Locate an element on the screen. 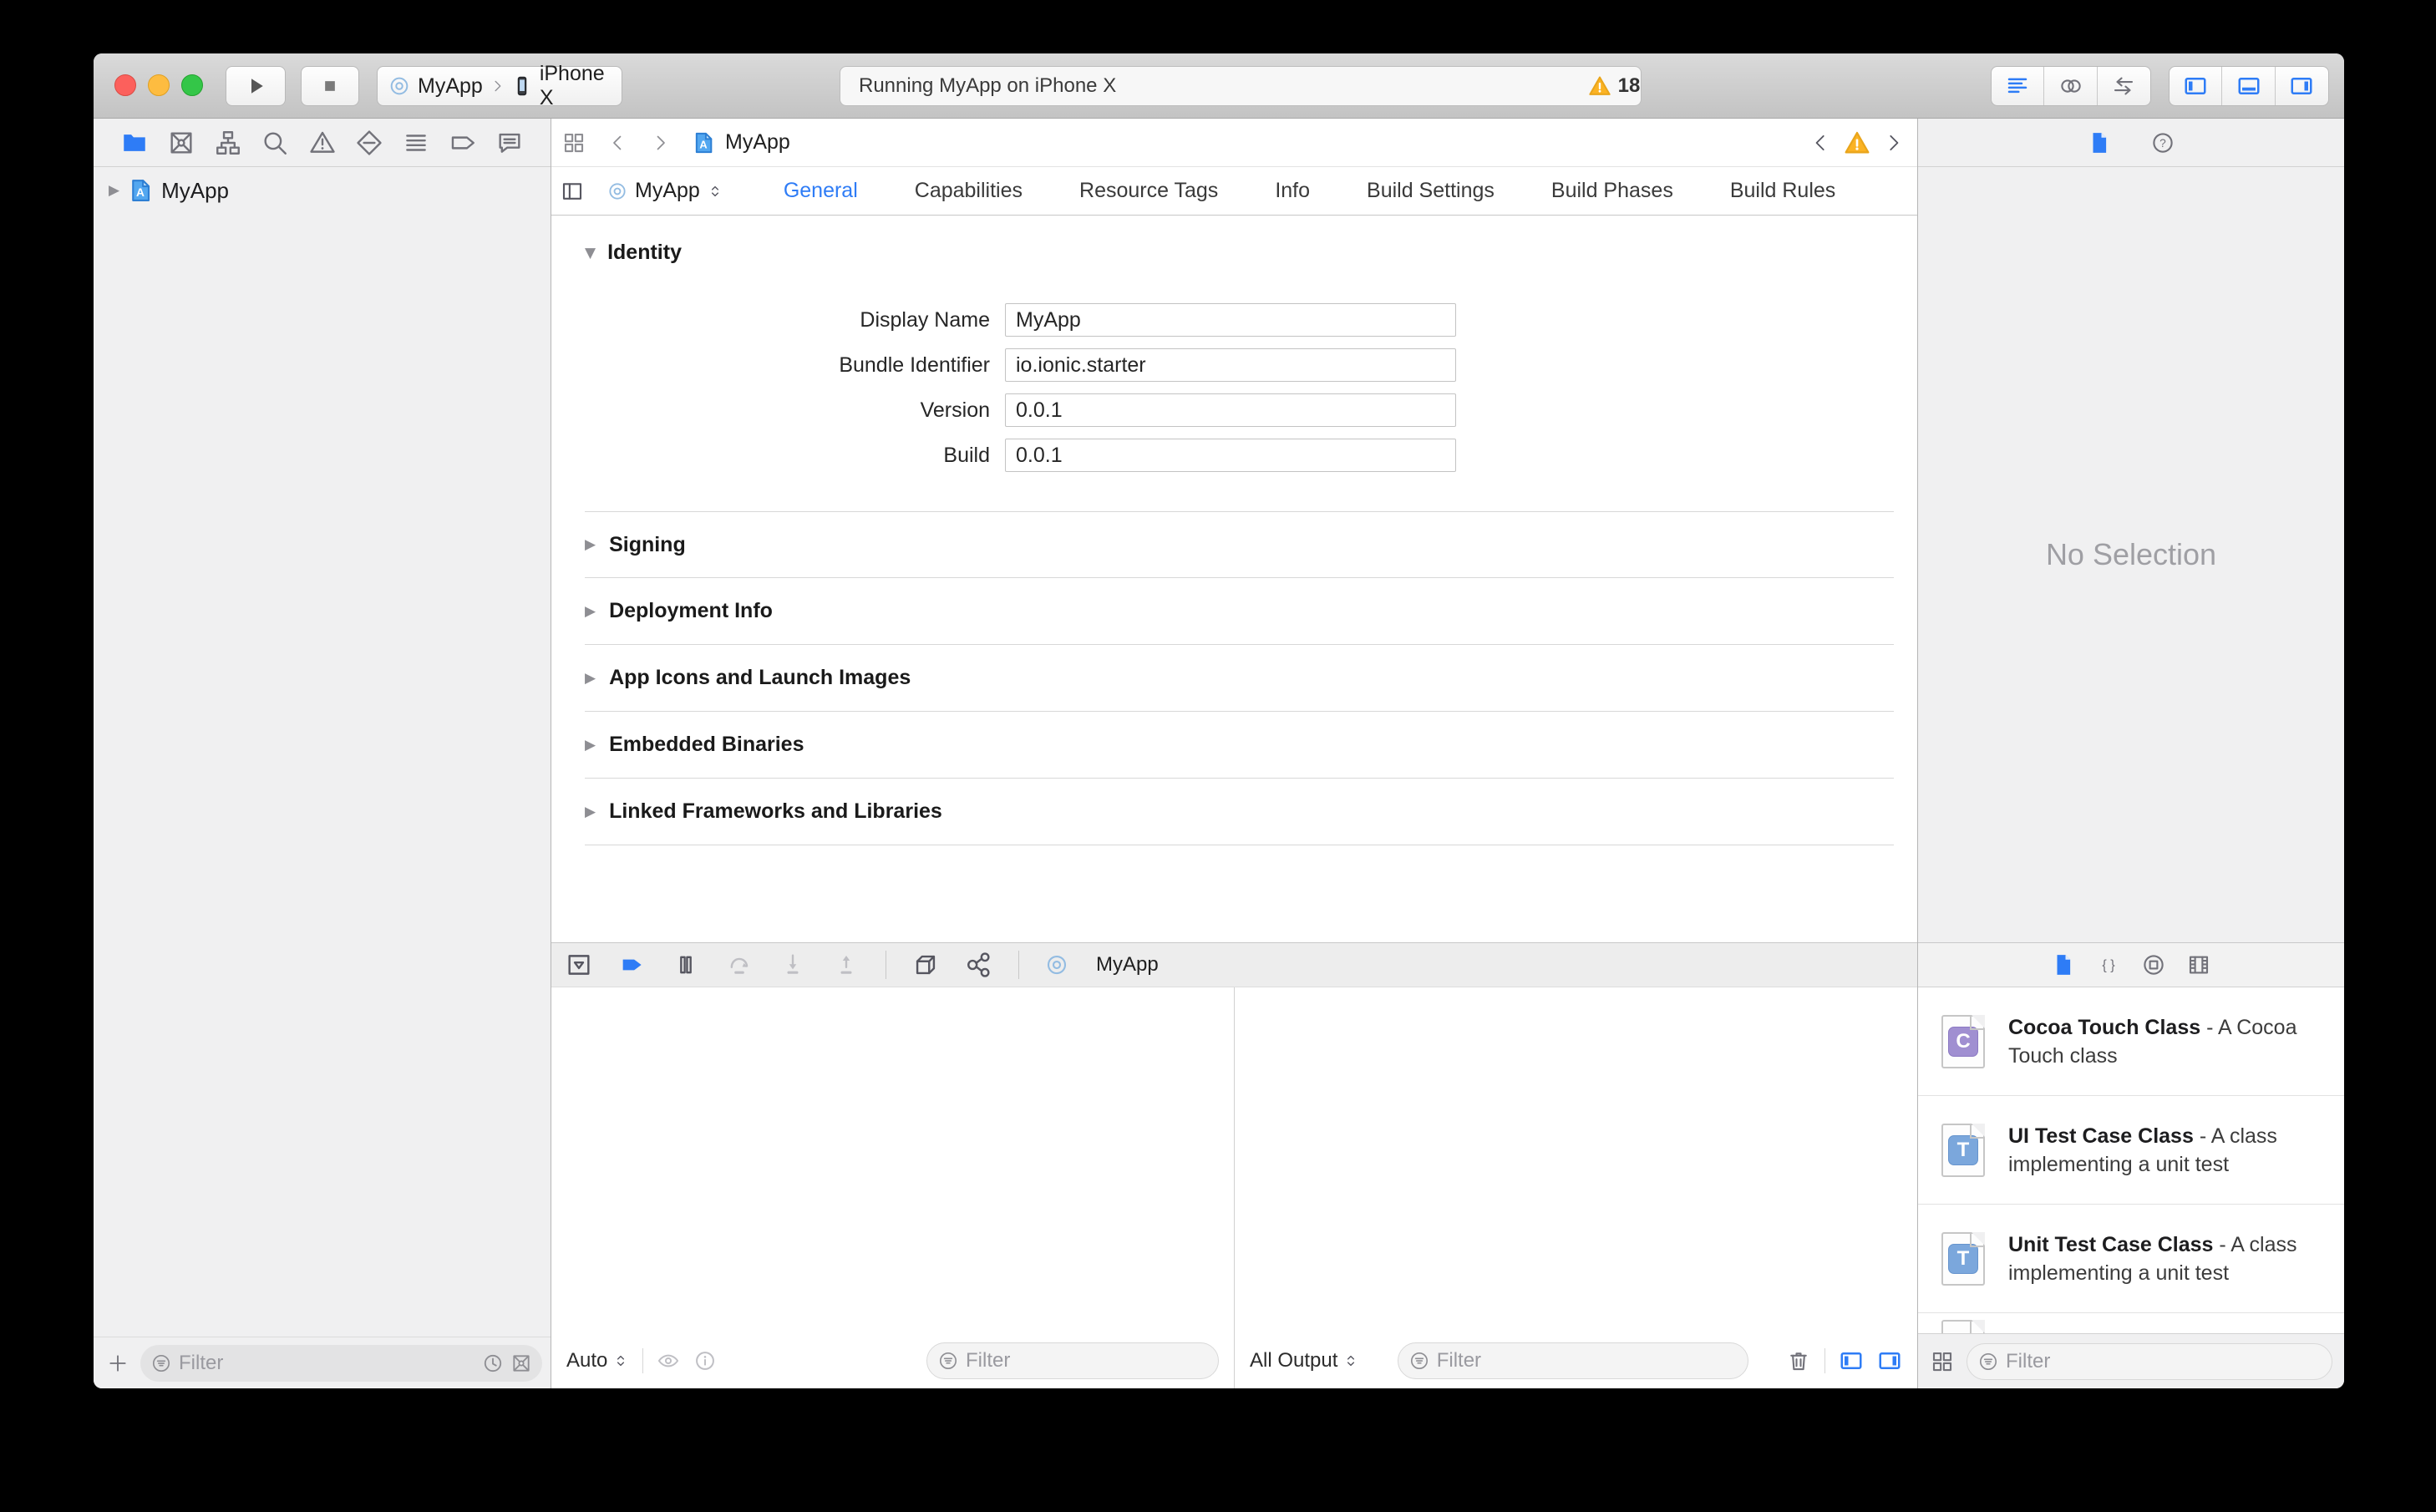 This screenshot has width=2436, height=1512. section-signing: Signing is located at coordinates (1239, 544).